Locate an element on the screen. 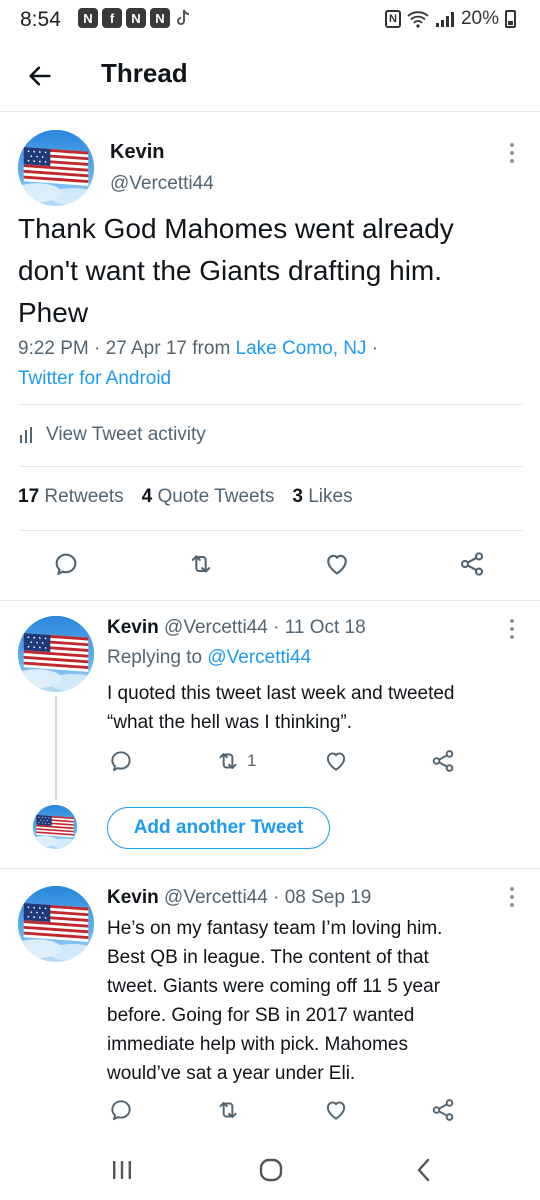 The height and width of the screenshot is (1200, 540). recent-apps-button is located at coordinates (122, 1170).